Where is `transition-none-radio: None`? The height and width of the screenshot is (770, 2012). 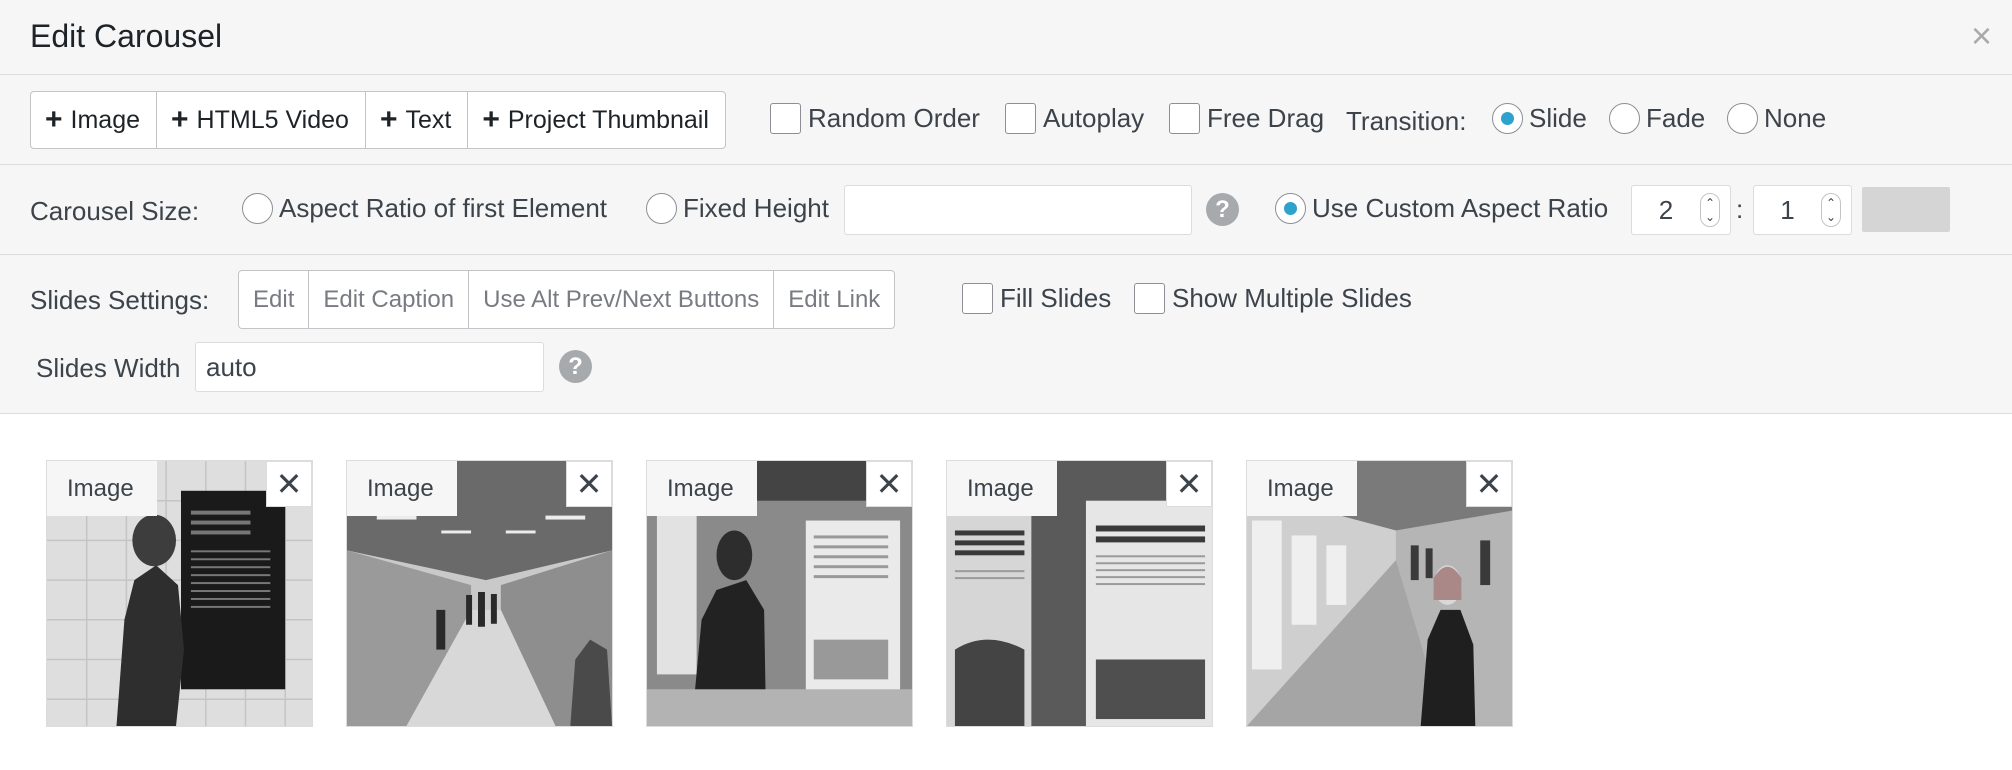
transition-none-radio: None is located at coordinates (1776, 118).